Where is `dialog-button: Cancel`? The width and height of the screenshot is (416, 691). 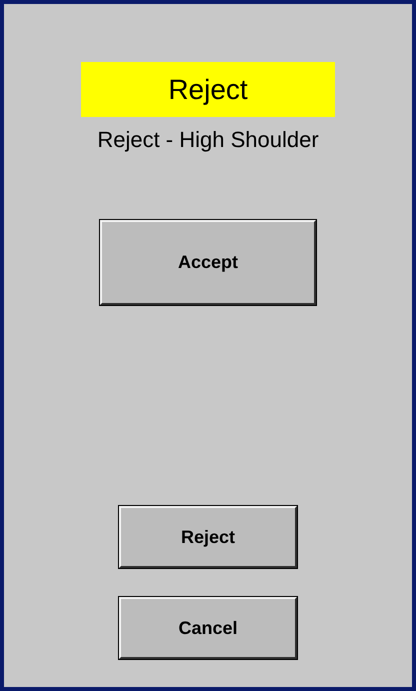
dialog-button: Cancel is located at coordinates (208, 628).